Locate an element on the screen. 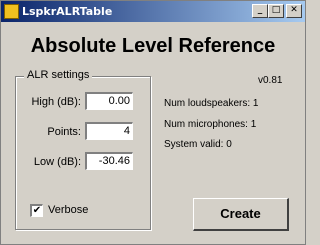  create-button: Create is located at coordinates (241, 214).